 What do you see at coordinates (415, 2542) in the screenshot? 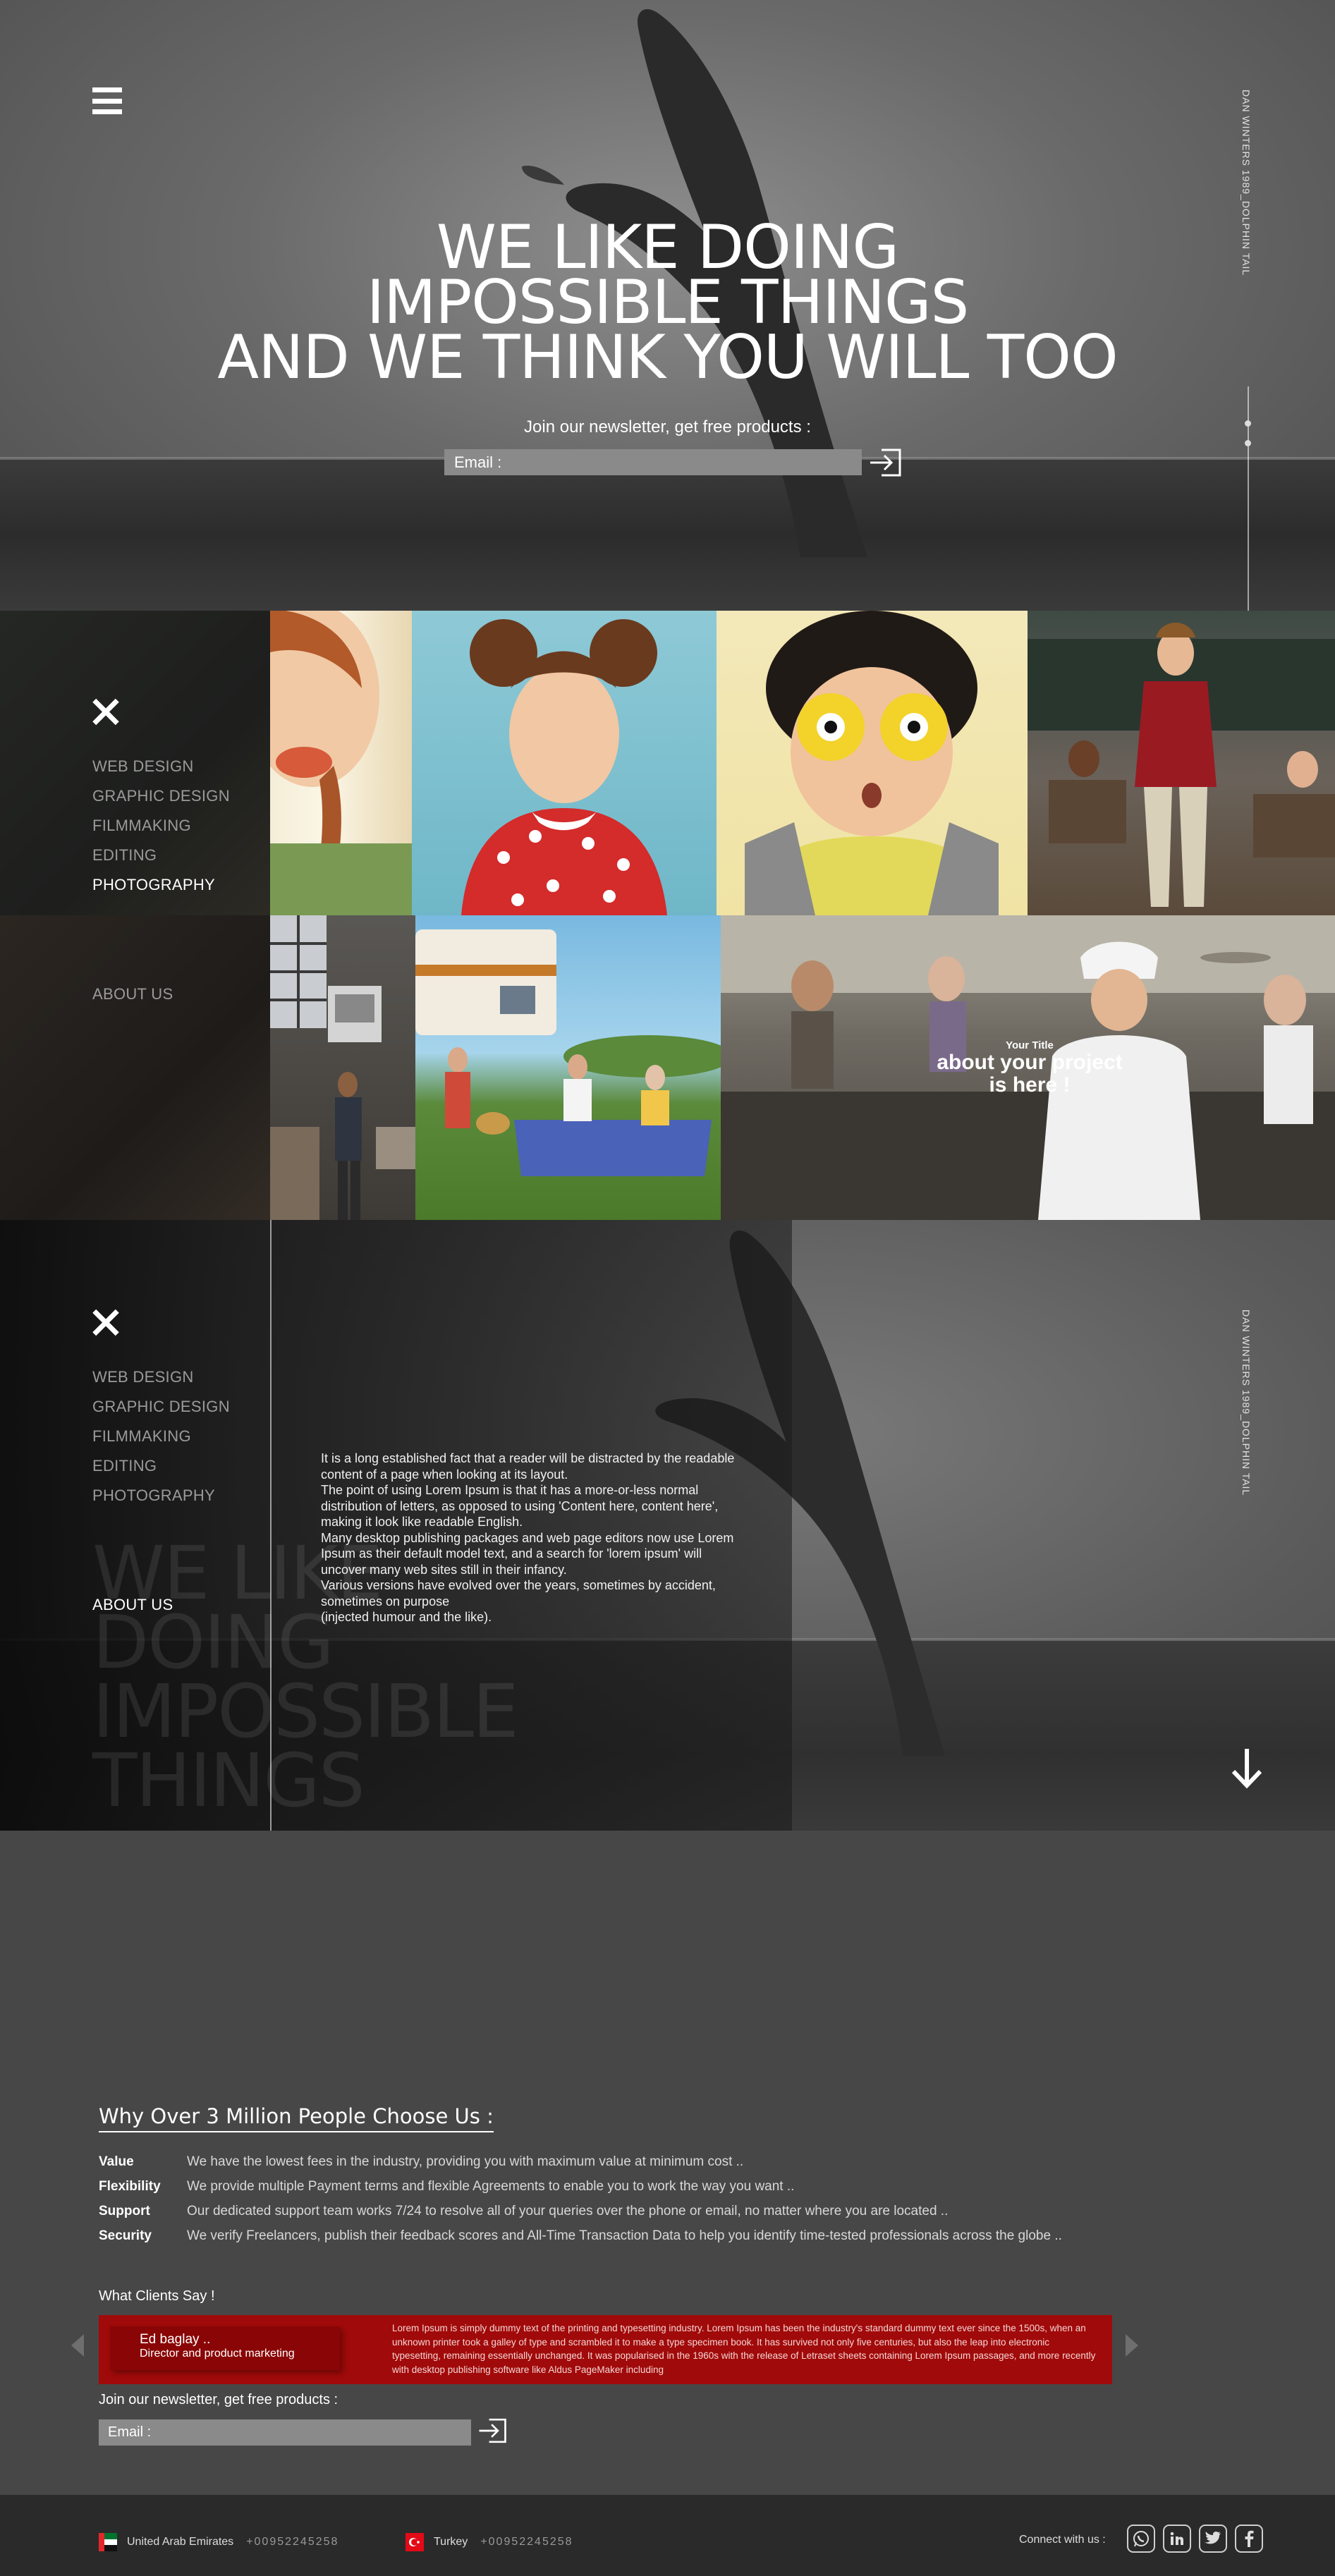
I see `turkey-flag-icon` at bounding box center [415, 2542].